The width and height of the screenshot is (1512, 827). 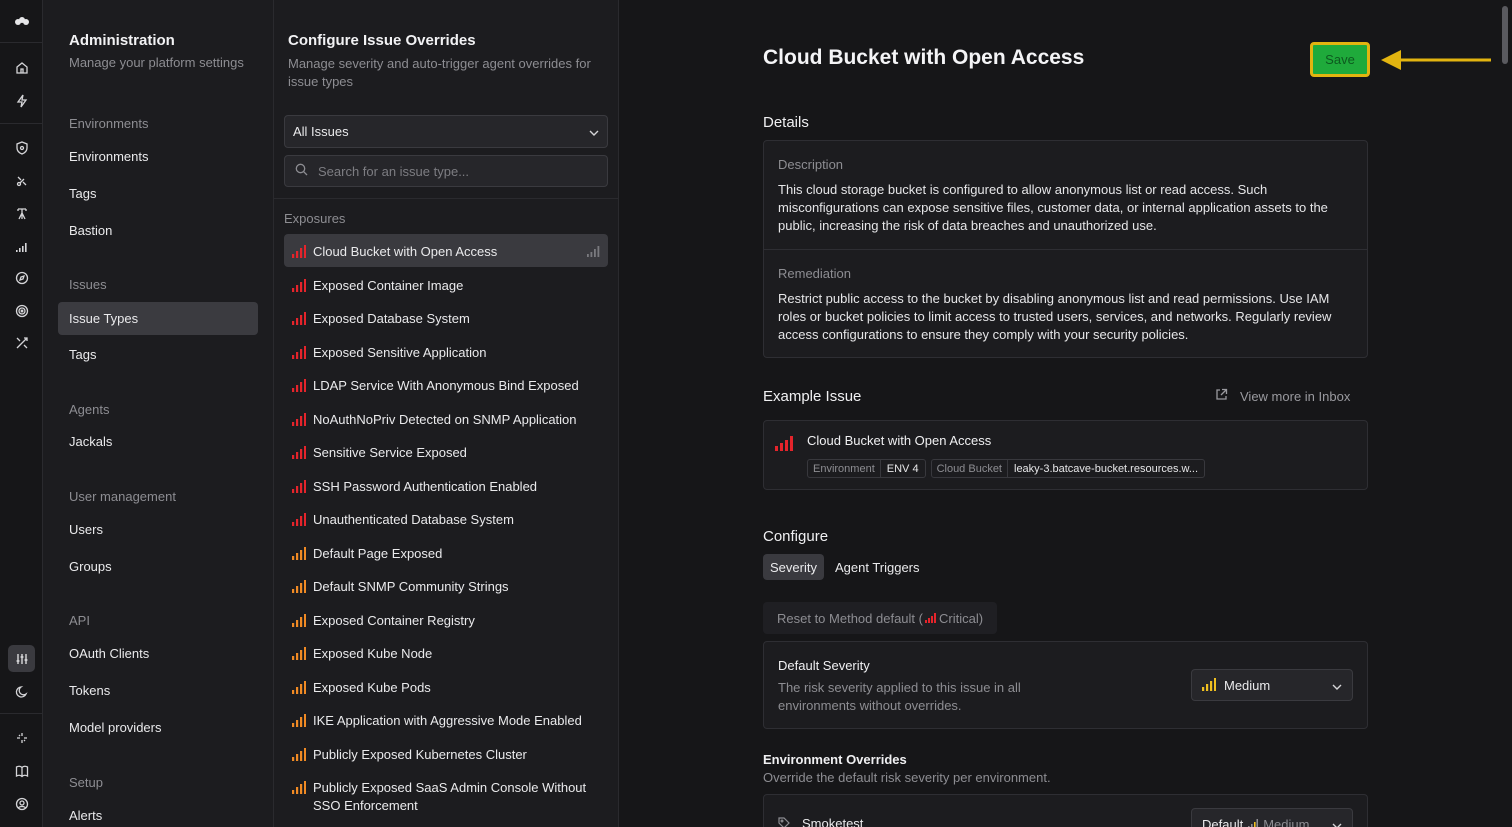 What do you see at coordinates (21, 180) in the screenshot?
I see `satellite-icon` at bounding box center [21, 180].